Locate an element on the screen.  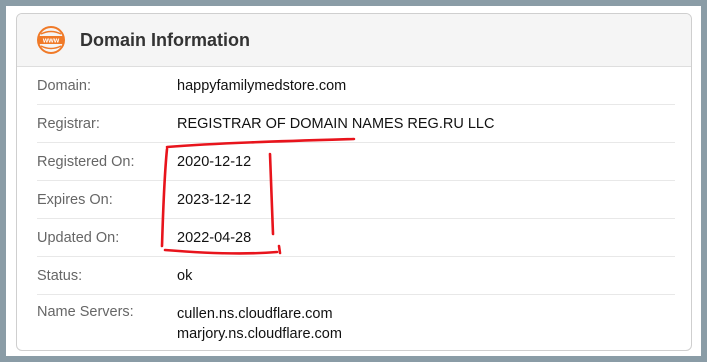
expires-on-label: Expires On: is located at coordinates (75, 199).